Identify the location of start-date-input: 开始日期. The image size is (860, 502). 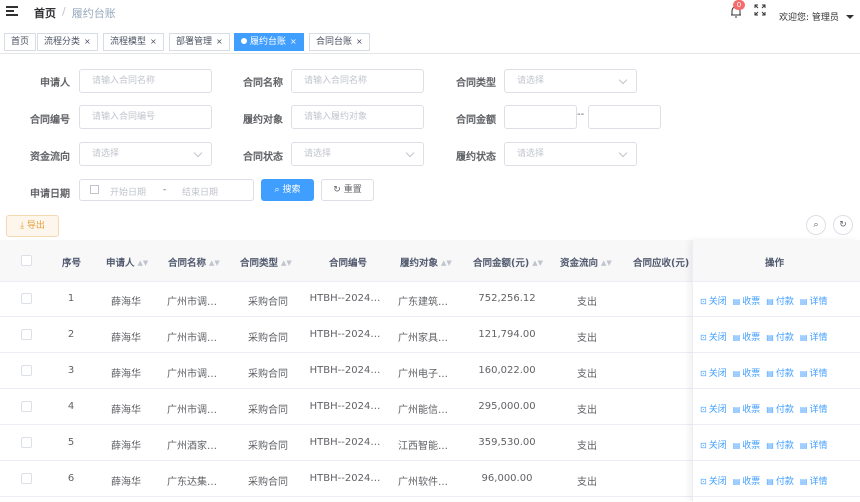
(128, 191).